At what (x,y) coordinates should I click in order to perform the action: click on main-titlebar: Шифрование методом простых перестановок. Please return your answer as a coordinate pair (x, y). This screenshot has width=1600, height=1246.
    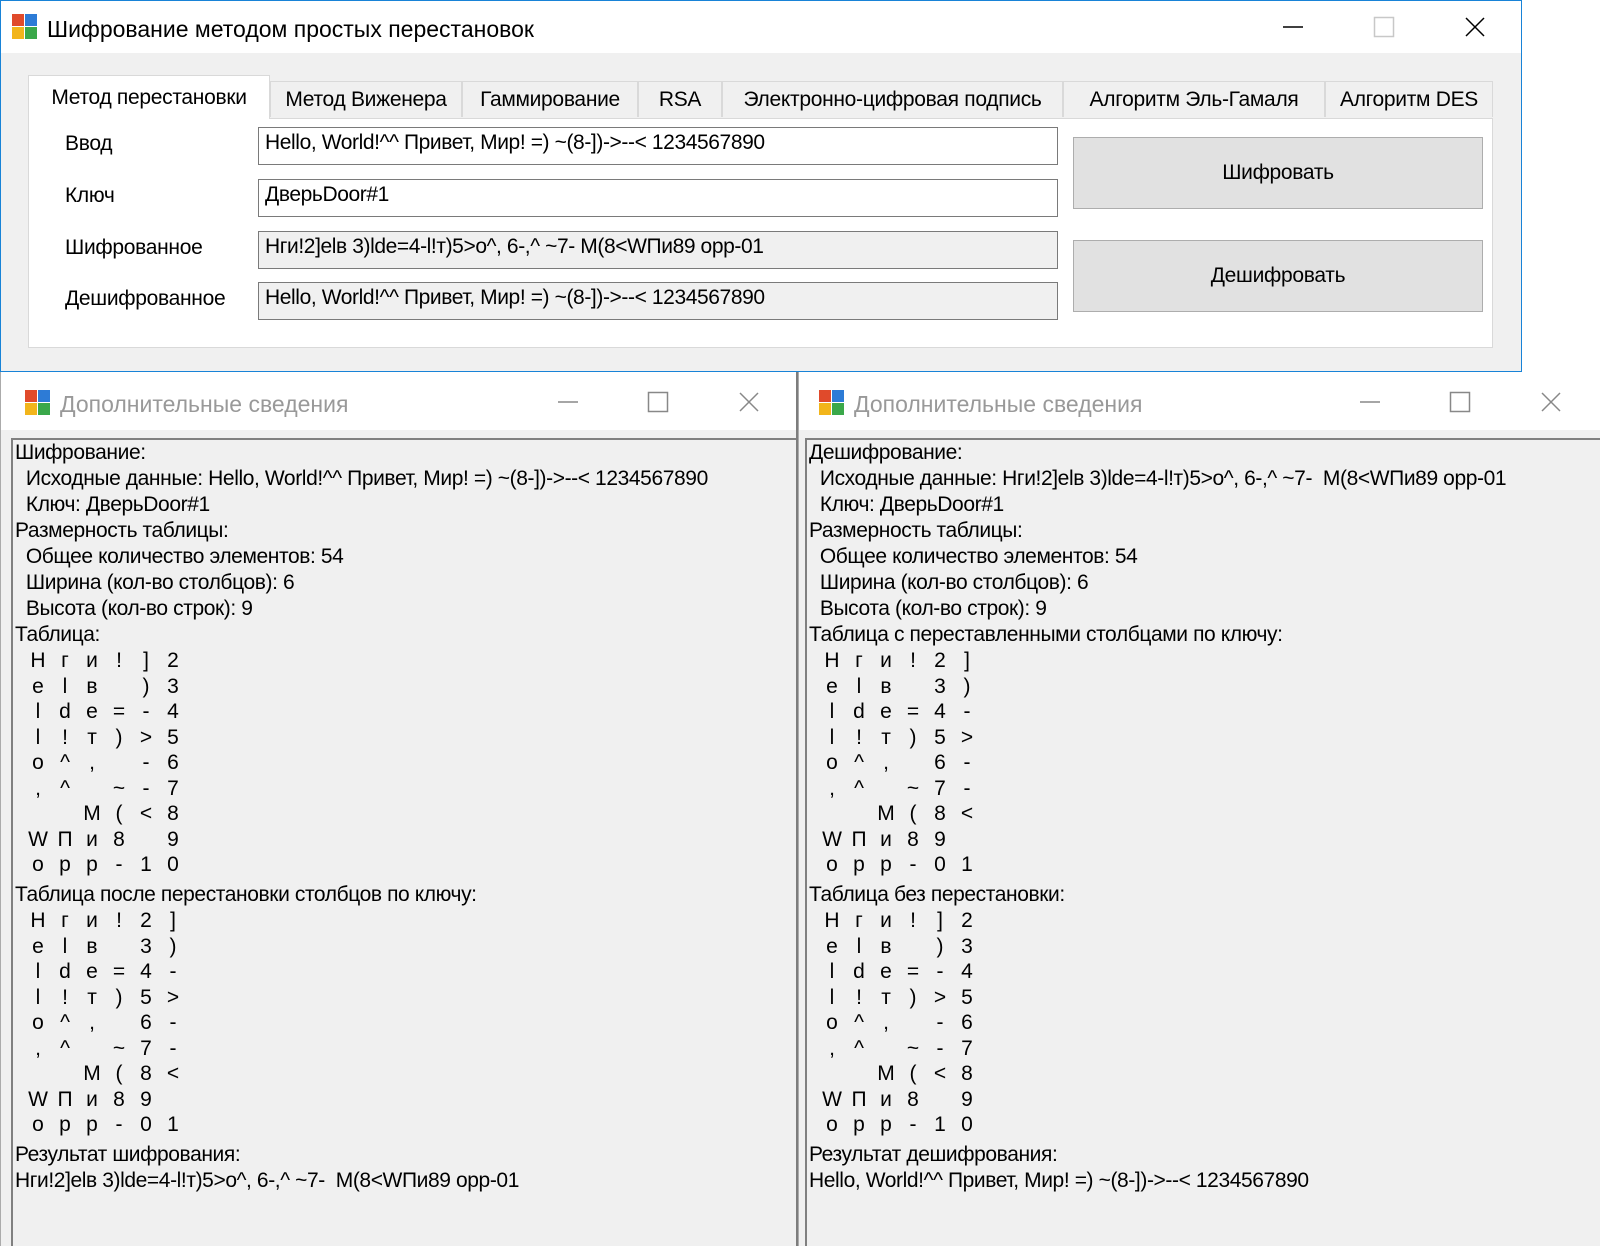
    Looking at the image, I should click on (761, 27).